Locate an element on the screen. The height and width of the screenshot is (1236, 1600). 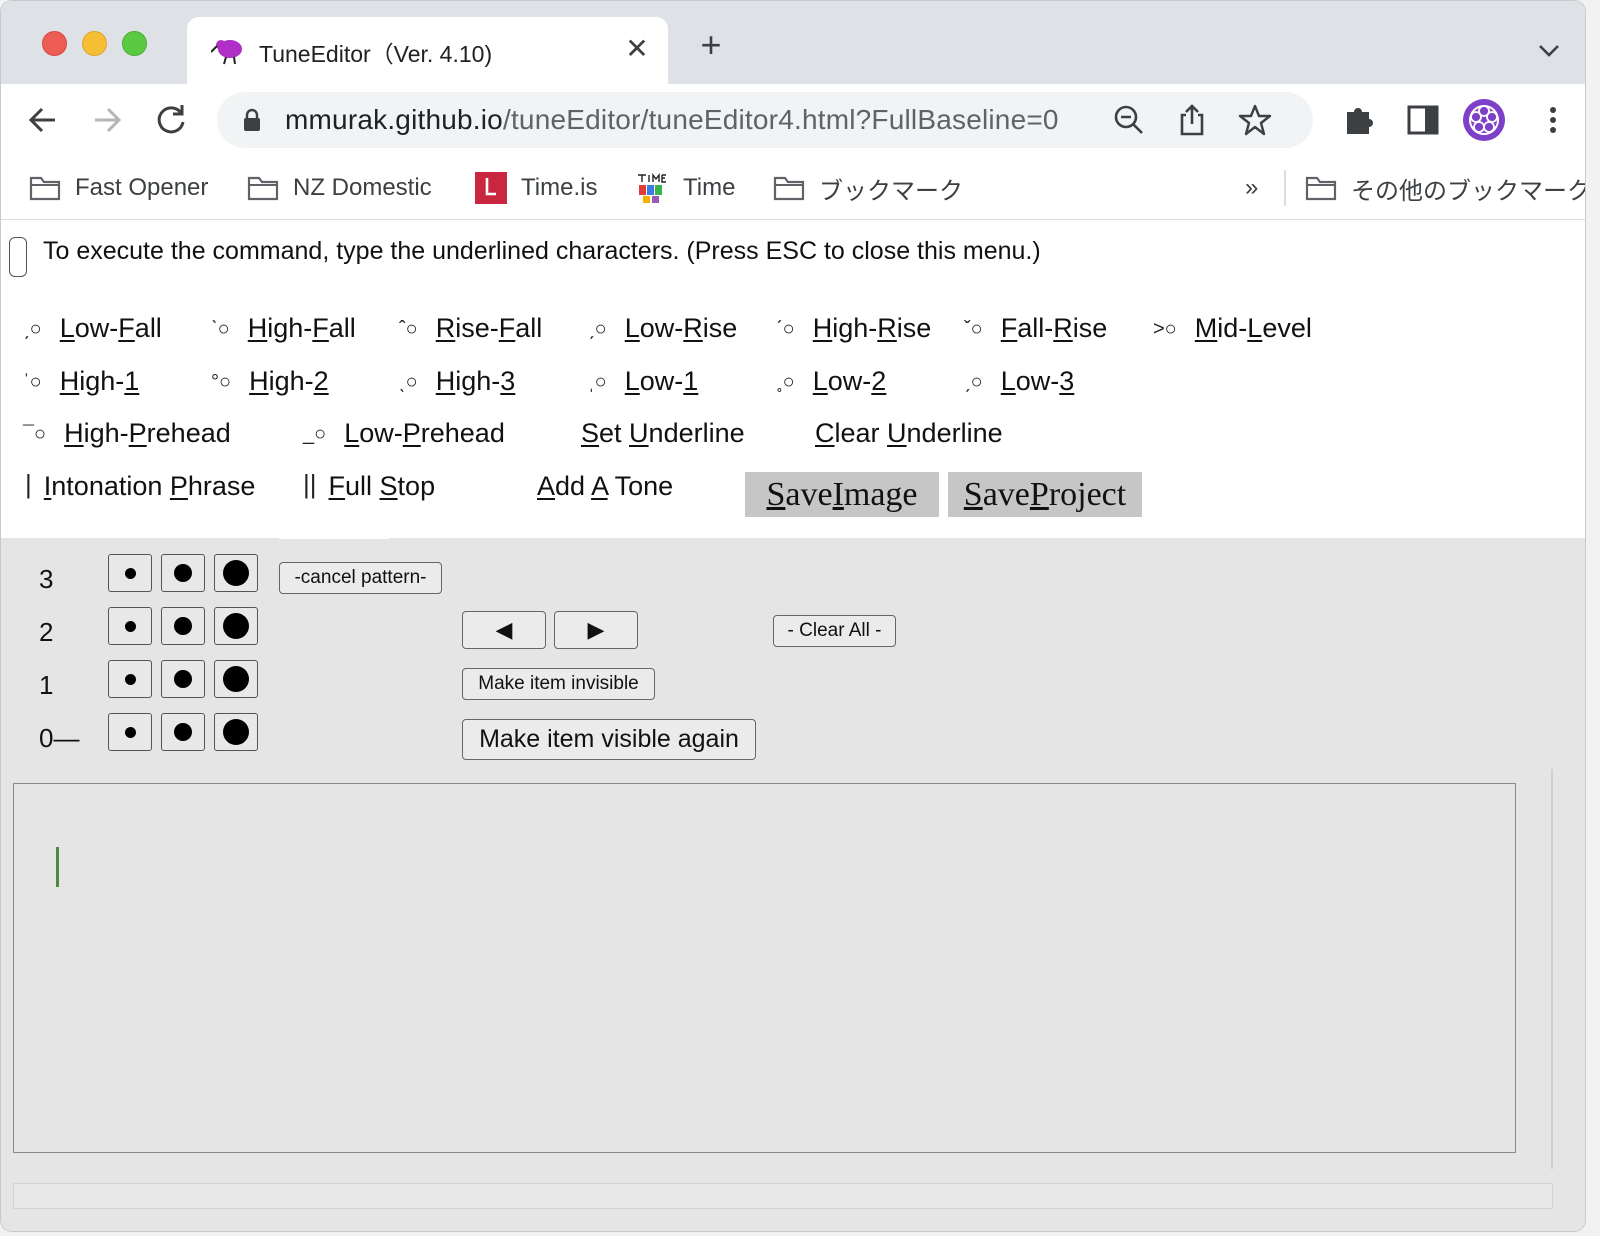
bookmark-star-icon is located at coordinates (1255, 120).